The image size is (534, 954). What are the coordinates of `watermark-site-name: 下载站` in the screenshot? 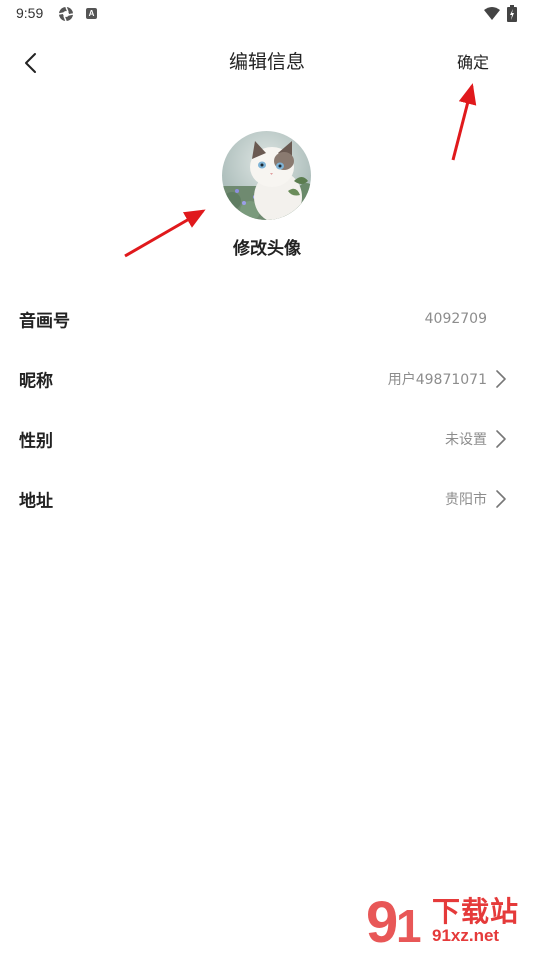 It's located at (476, 911).